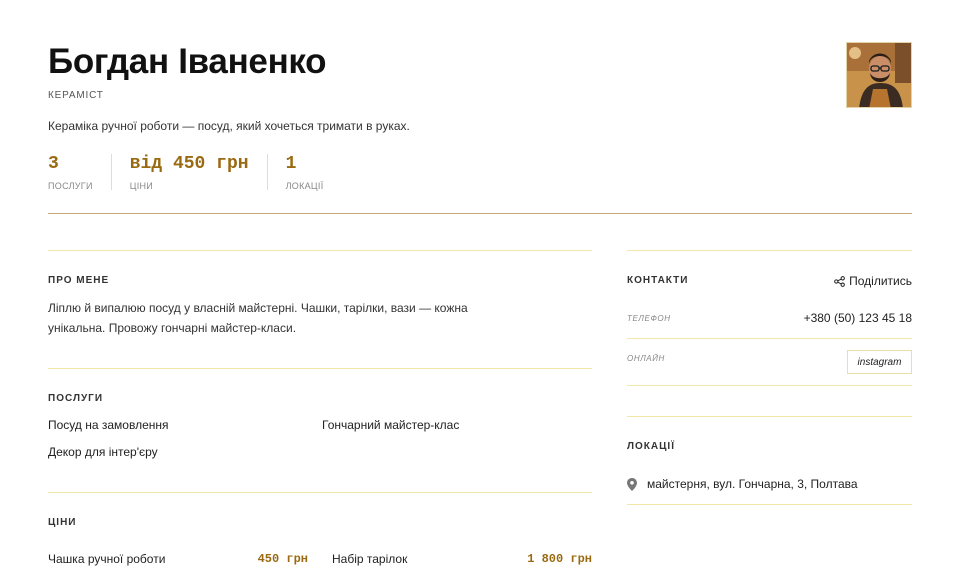 Image resolution: width=960 pixels, height=576 pixels. I want to click on price-item-name: Чашка ручної роботи, so click(107, 559).